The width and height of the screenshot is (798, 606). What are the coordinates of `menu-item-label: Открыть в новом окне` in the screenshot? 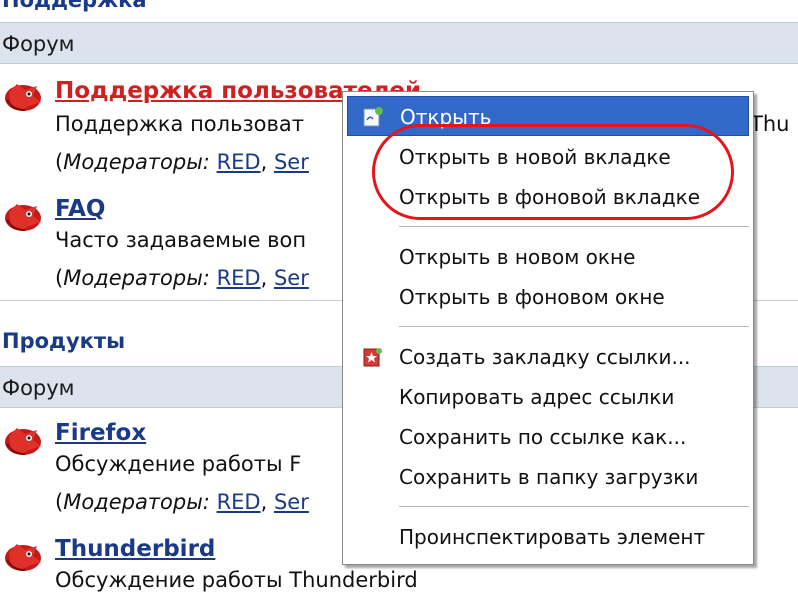 It's located at (517, 257).